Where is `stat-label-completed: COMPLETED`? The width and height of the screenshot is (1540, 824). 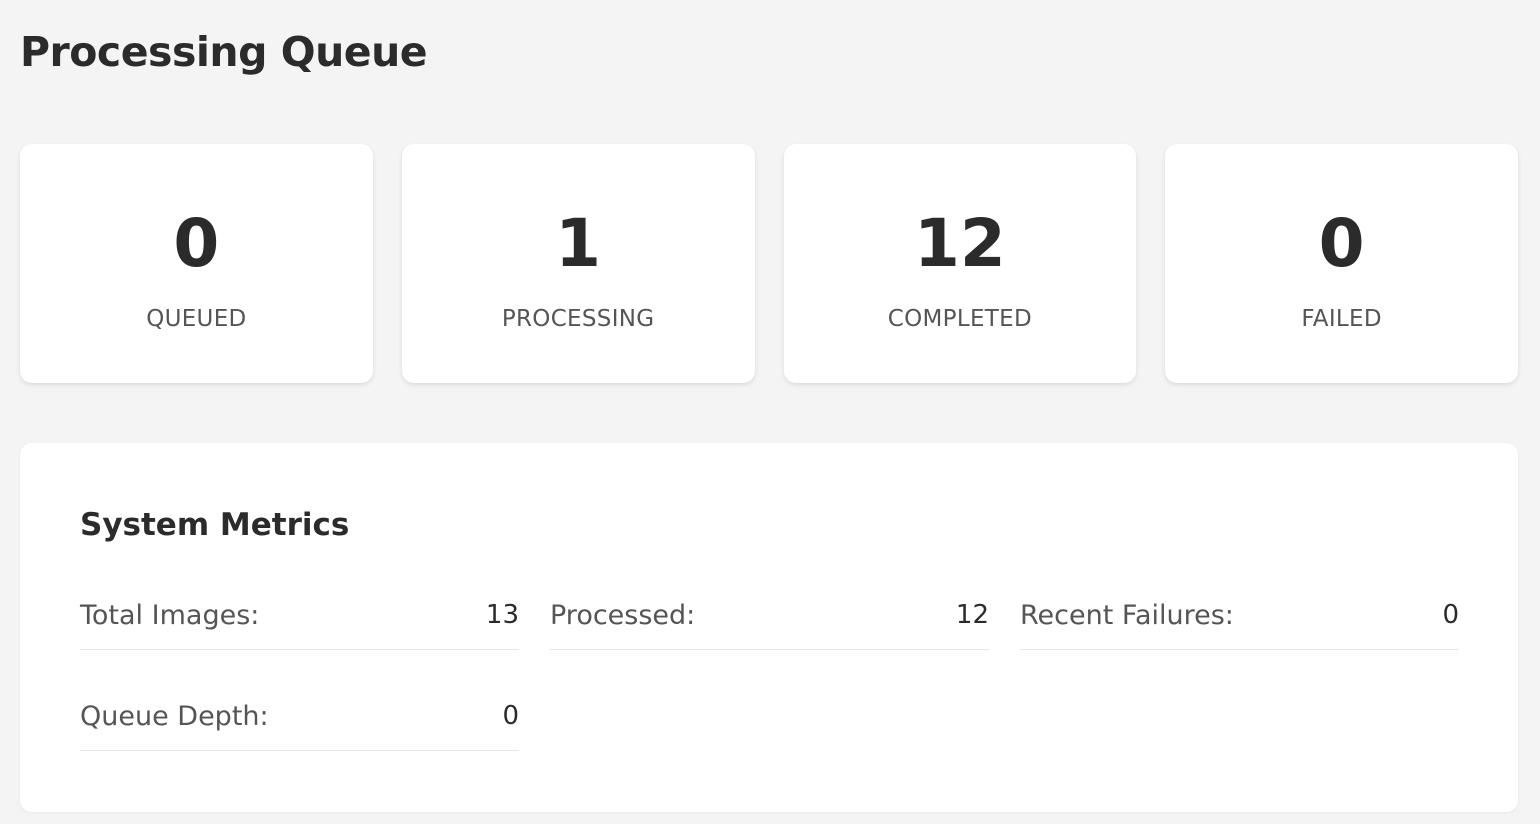
stat-label-completed: COMPLETED is located at coordinates (959, 319).